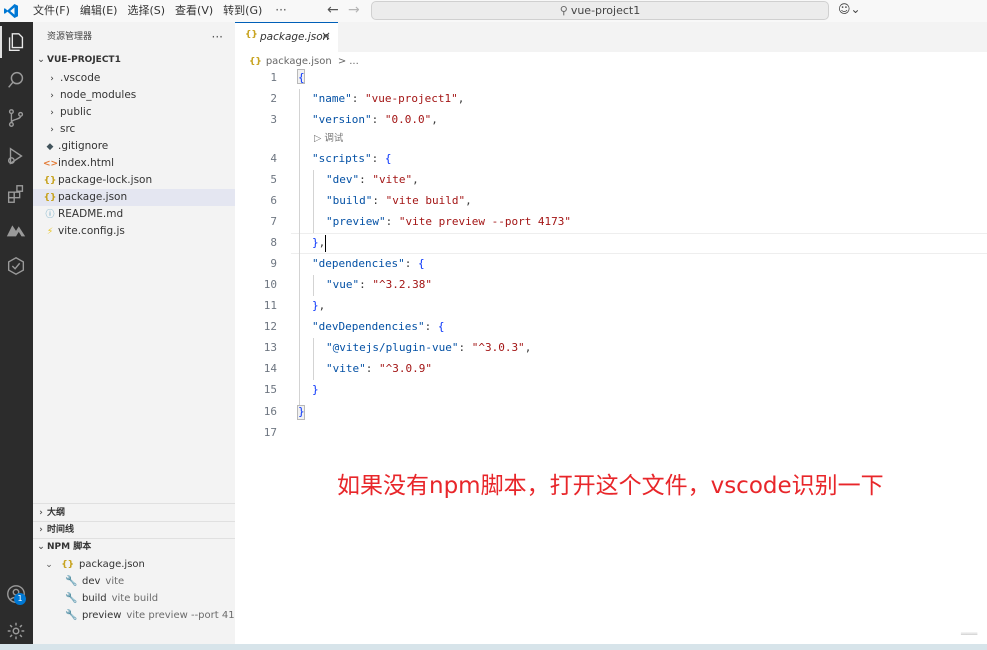 Image resolution: width=987 pixels, height=650 pixels. I want to click on tree-item-label: .gitignore, so click(83, 146).